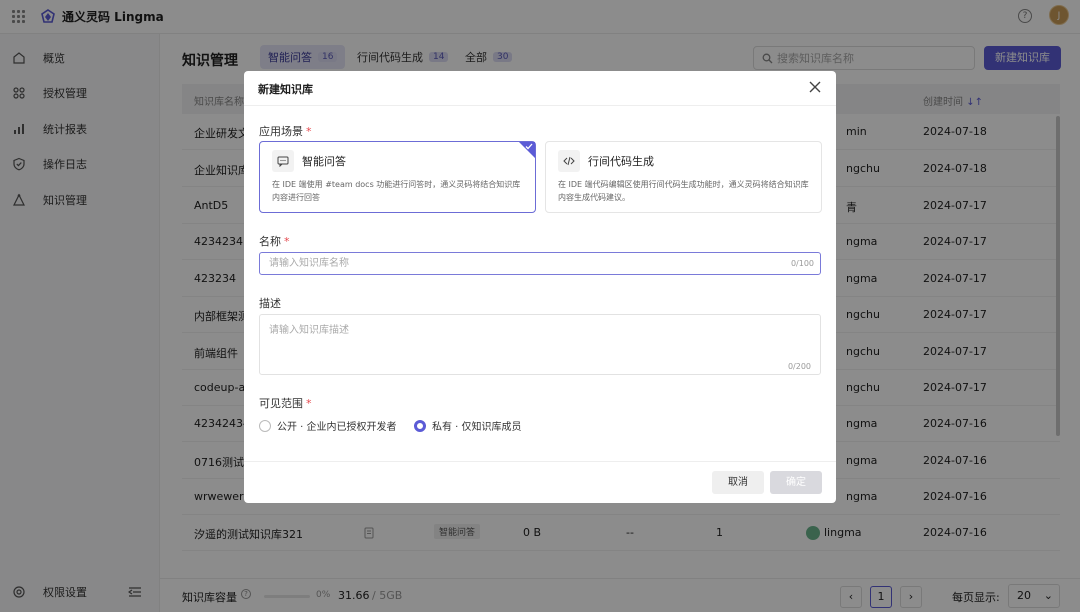 This screenshot has width=1080, height=612. I want to click on description-label: 描述, so click(270, 303).